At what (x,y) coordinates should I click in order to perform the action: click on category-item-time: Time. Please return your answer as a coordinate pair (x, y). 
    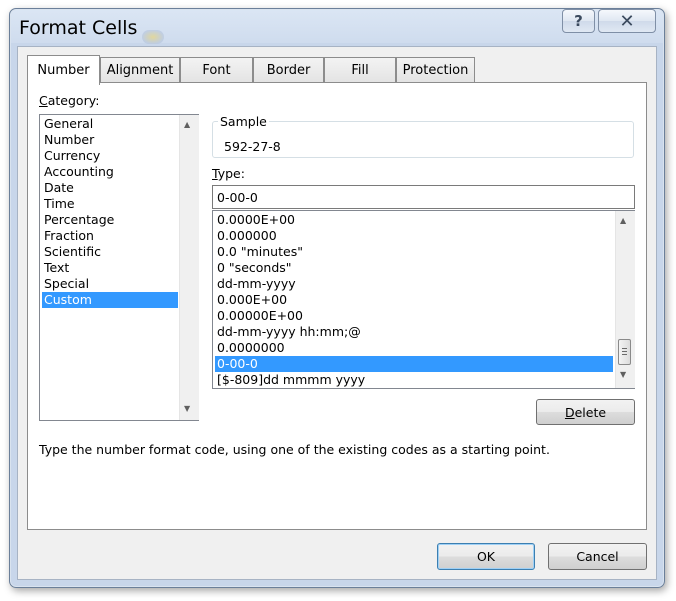
    Looking at the image, I should click on (110, 204).